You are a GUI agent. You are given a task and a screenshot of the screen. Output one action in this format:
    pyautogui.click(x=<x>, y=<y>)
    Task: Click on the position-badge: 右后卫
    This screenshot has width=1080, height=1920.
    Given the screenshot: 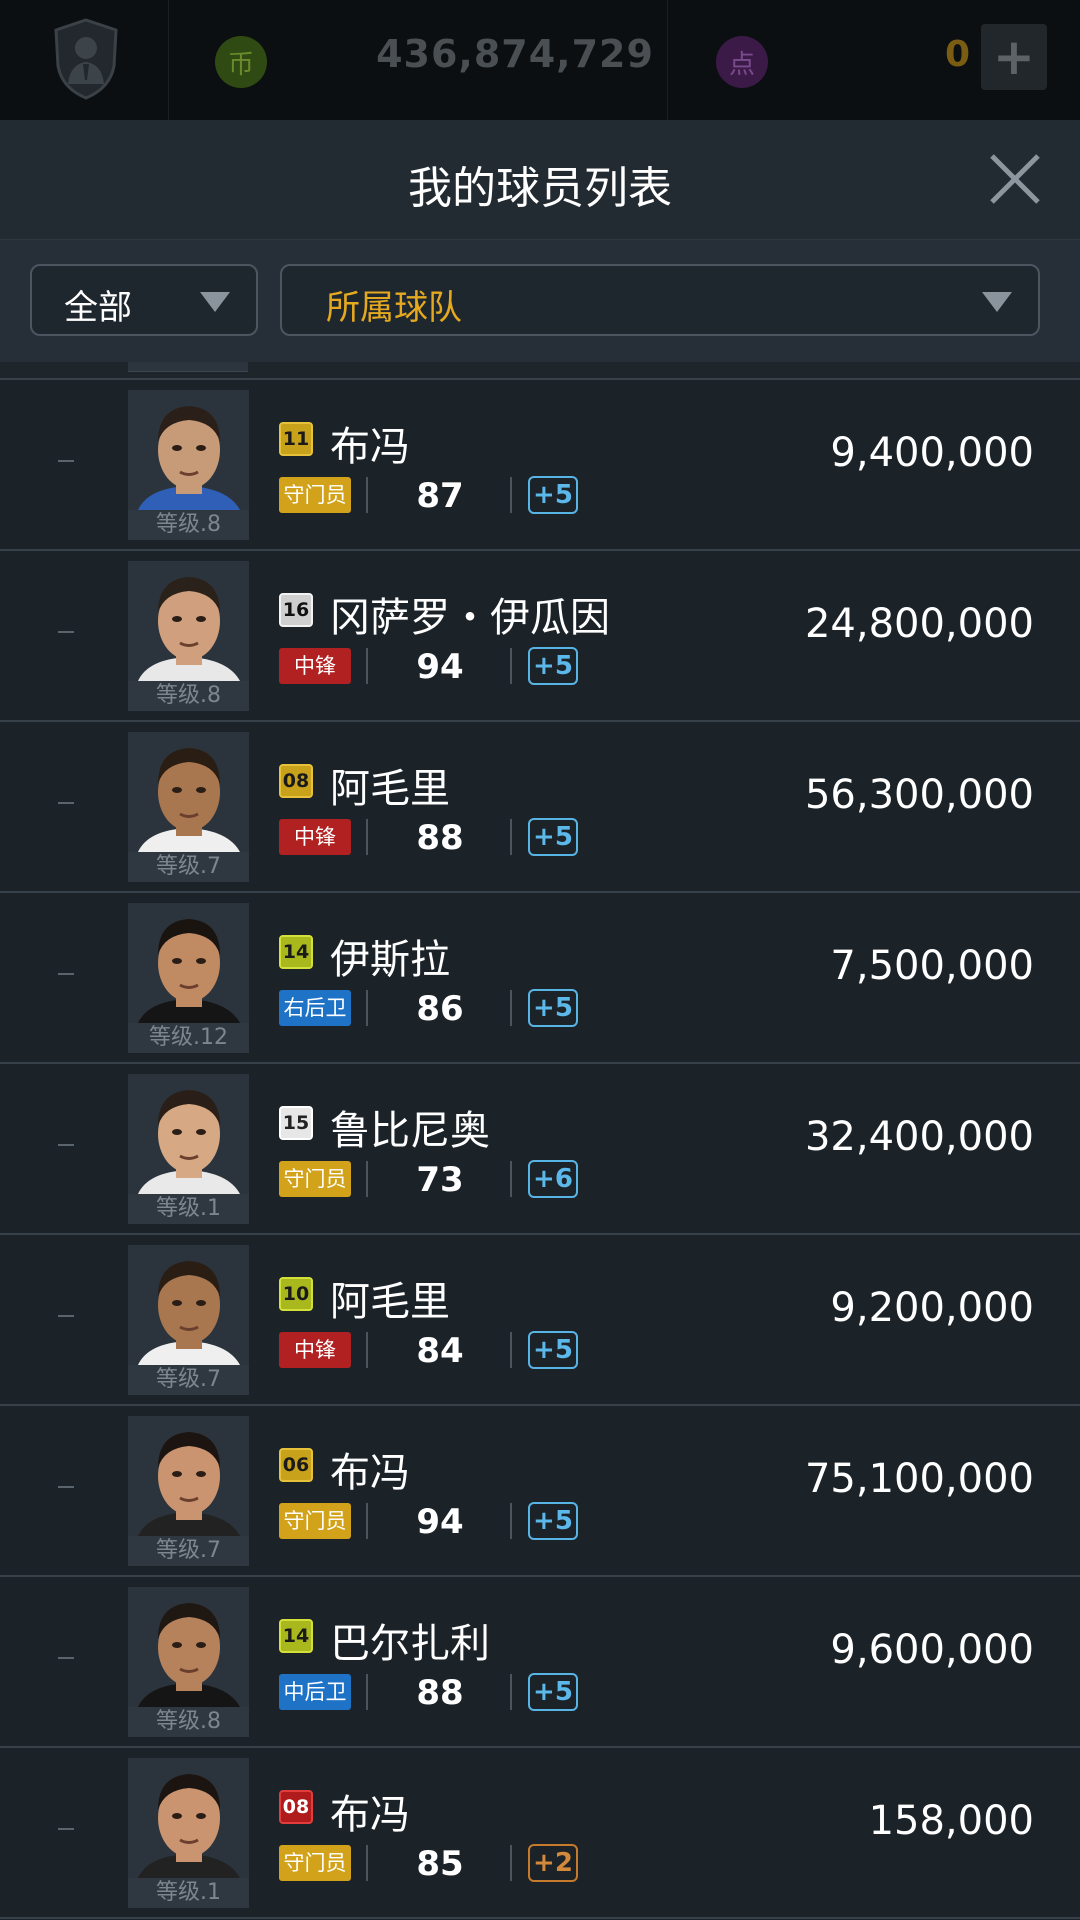 What is the action you would take?
    pyautogui.click(x=315, y=1008)
    